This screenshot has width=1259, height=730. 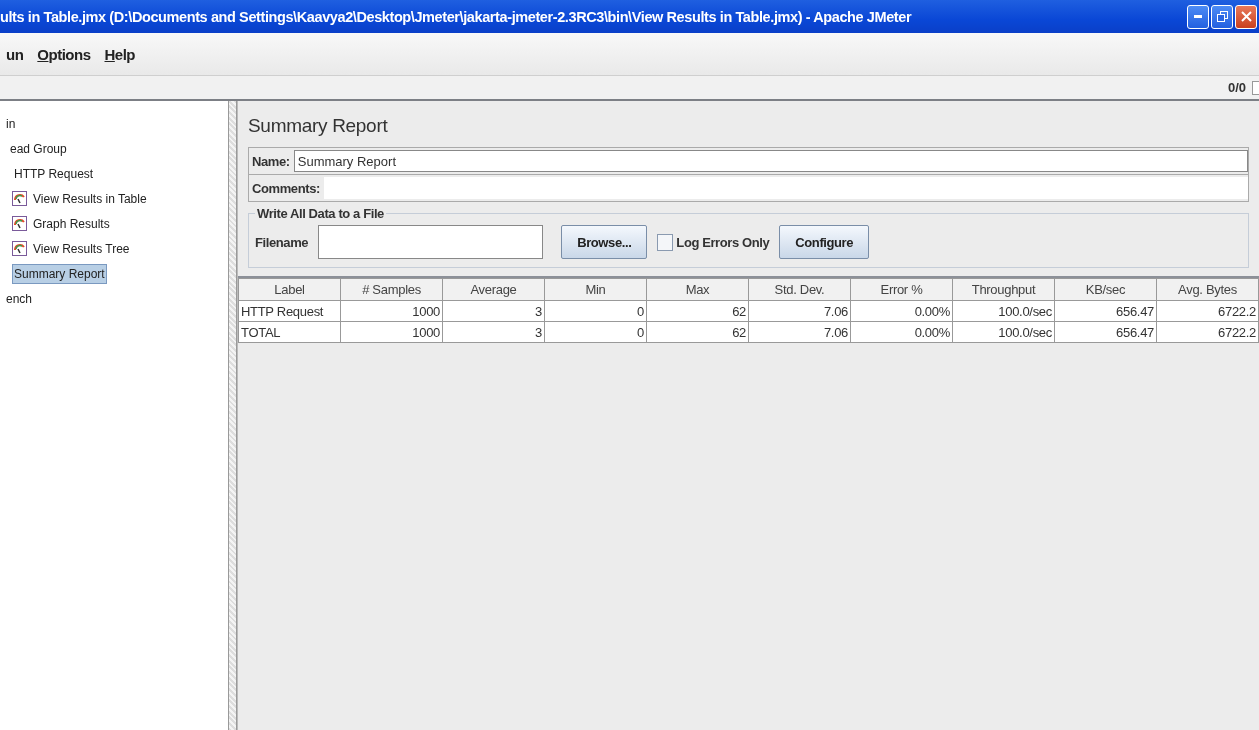 What do you see at coordinates (595, 289) in the screenshot?
I see `column-header: Min` at bounding box center [595, 289].